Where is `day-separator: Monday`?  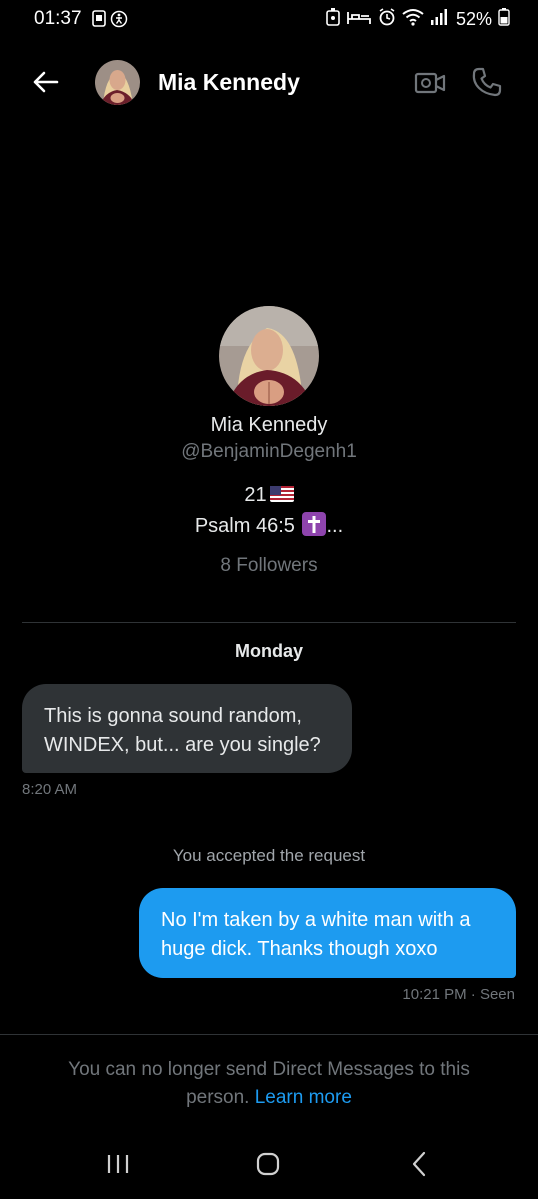
day-separator: Monday is located at coordinates (268, 651).